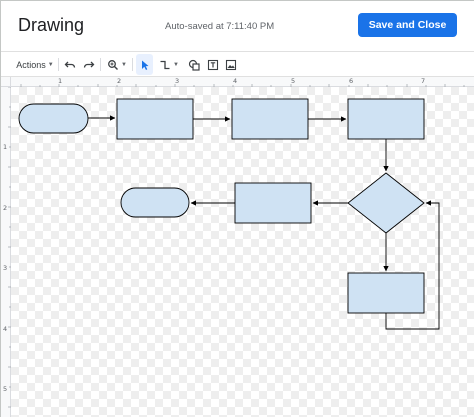  I want to click on actions-menu-label: Actions, so click(31, 64).